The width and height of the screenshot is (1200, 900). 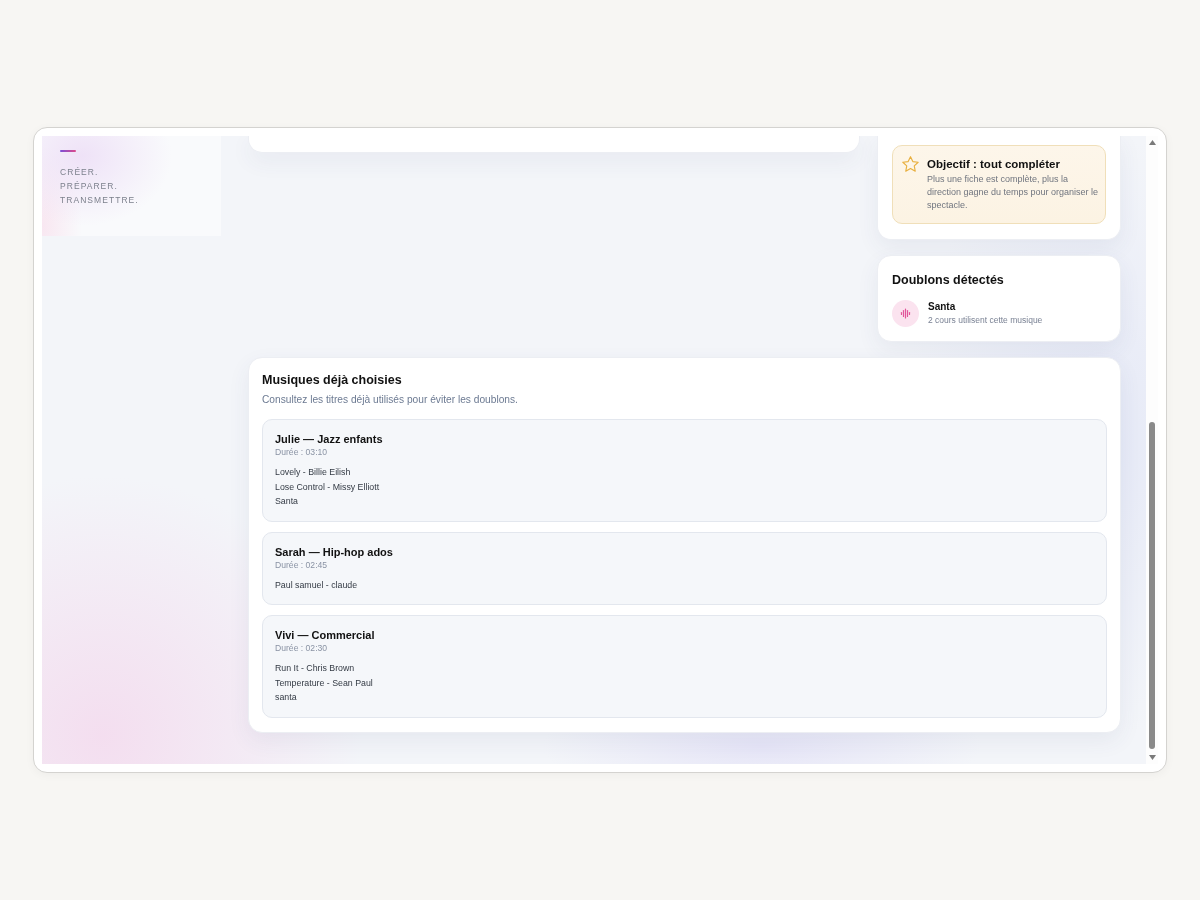 I want to click on duplicate-title: Santa, so click(x=942, y=307).